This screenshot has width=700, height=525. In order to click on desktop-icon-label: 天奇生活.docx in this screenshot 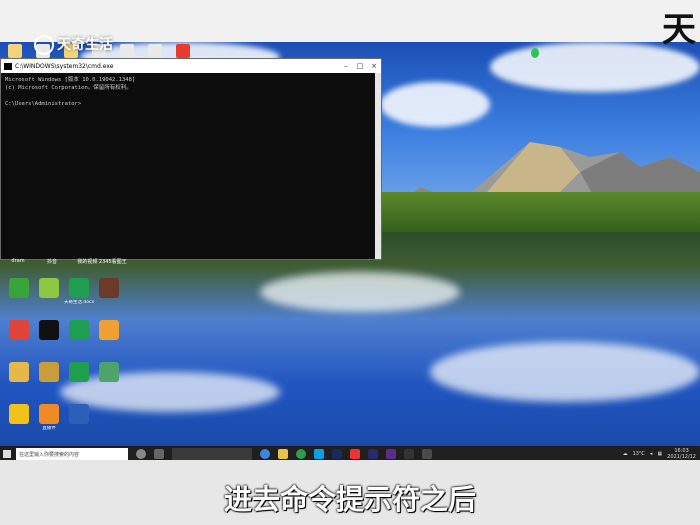, I will do `click(79, 302)`.